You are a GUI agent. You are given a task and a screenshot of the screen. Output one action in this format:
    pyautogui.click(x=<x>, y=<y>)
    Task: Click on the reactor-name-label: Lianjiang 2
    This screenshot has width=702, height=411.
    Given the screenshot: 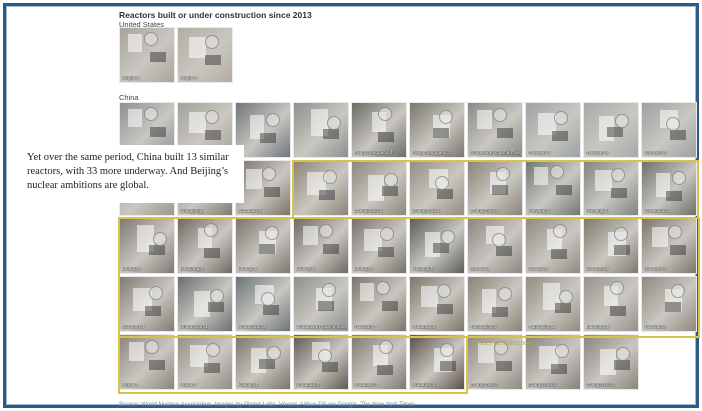 What is the action you would take?
    pyautogui.click(x=192, y=269)
    